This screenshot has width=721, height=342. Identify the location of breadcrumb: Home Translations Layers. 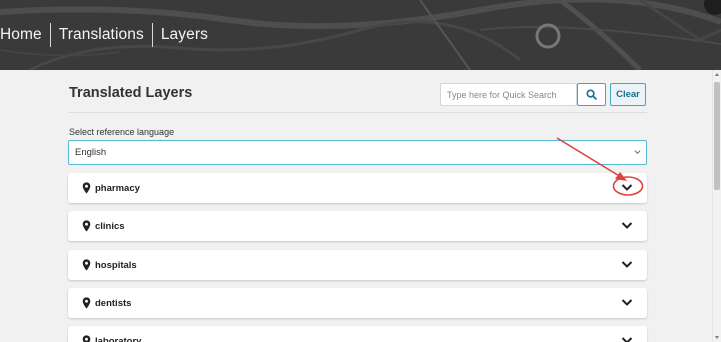
(108, 35).